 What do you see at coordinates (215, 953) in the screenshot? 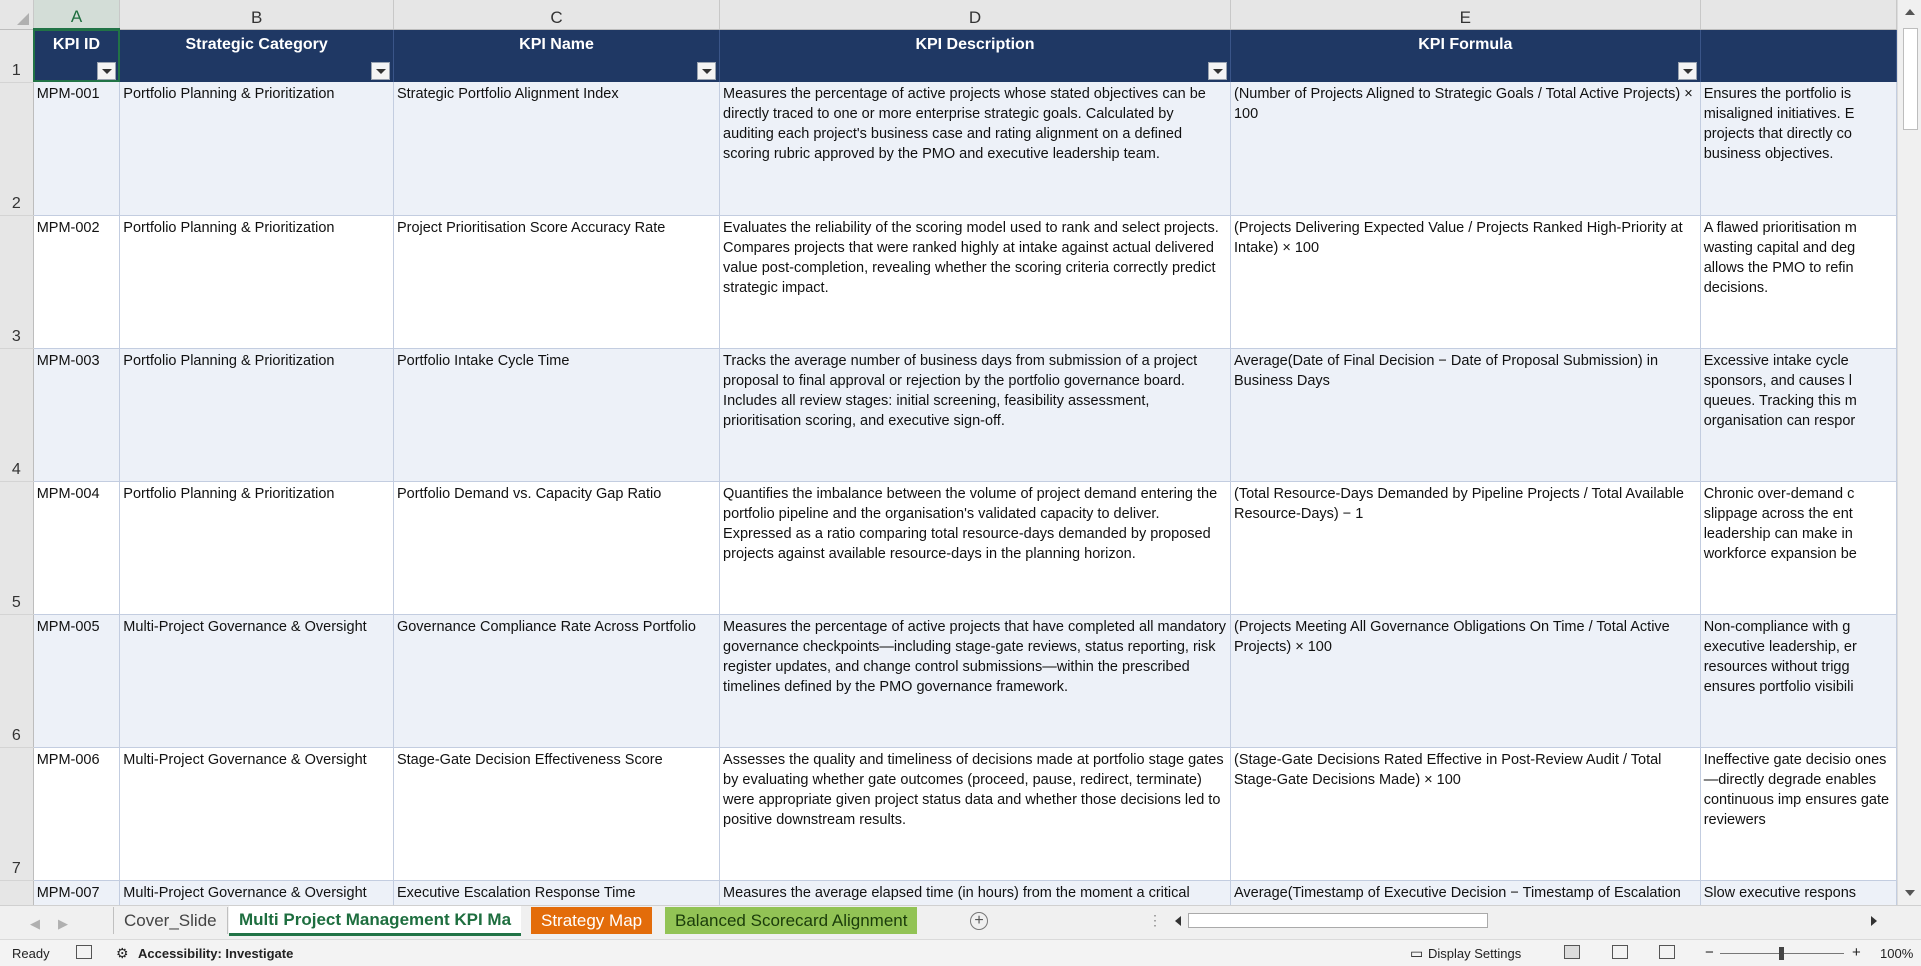
I see `accessibility-status: Accessibility: Investigate` at bounding box center [215, 953].